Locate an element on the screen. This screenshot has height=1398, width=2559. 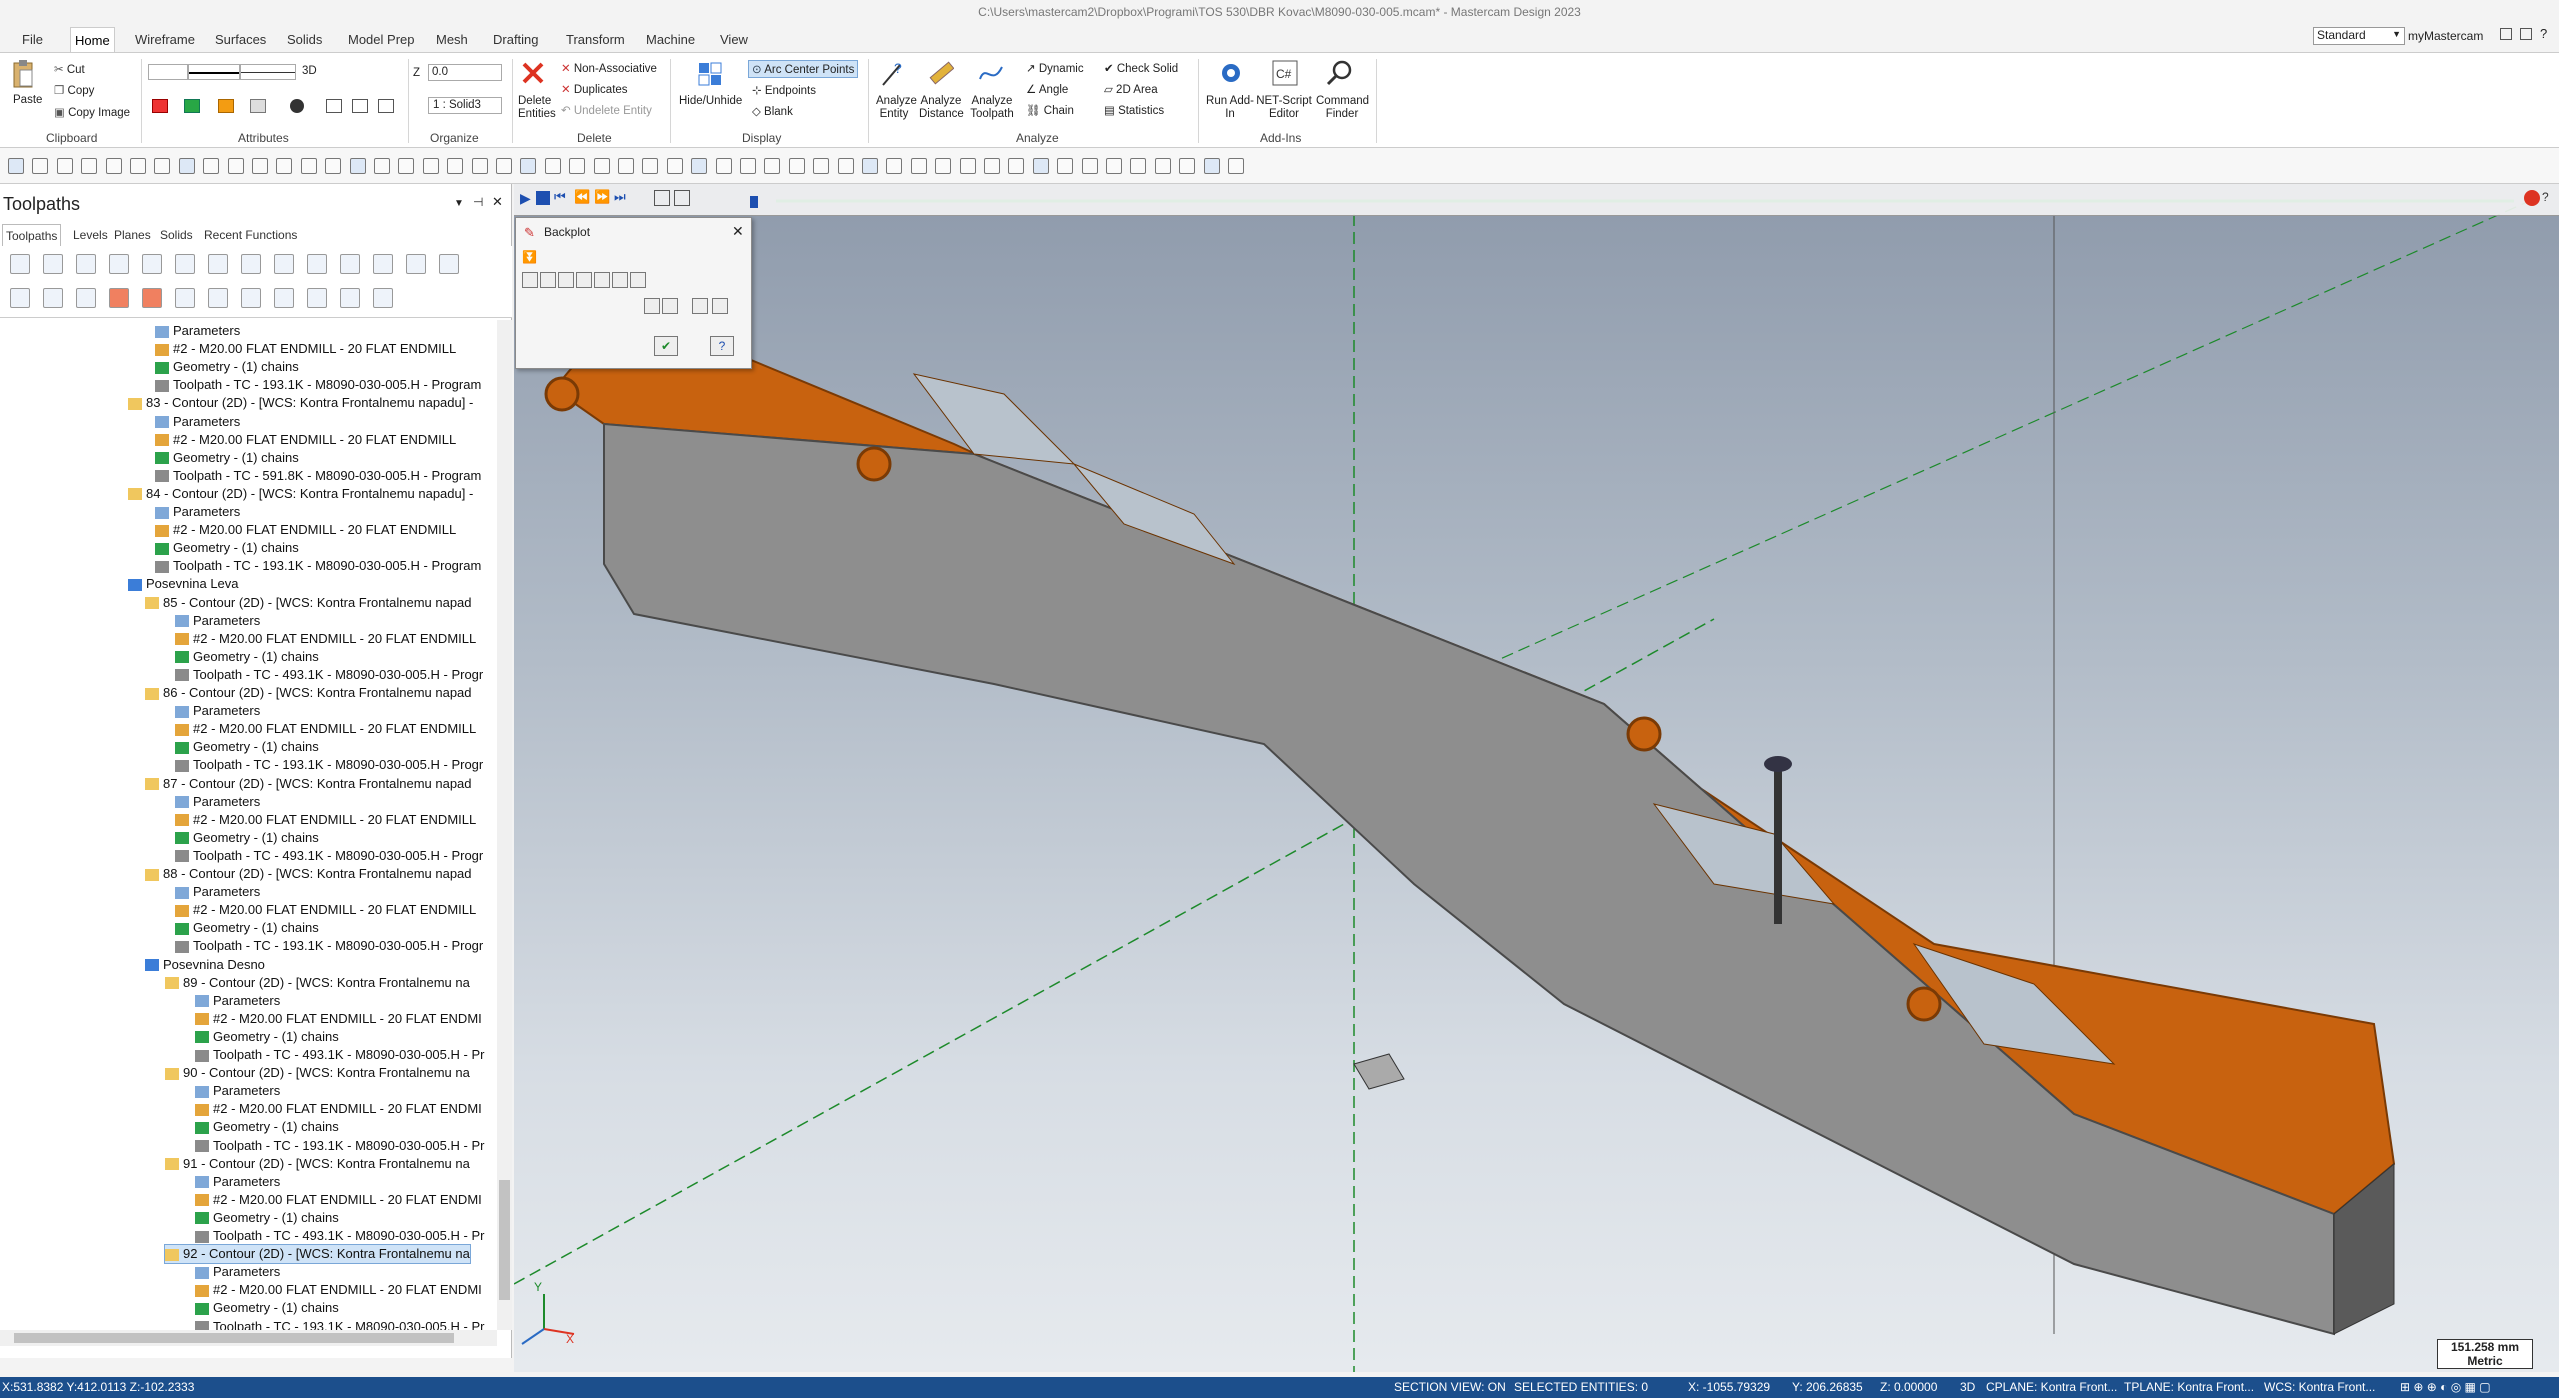
help-icon: ? is located at coordinates (2543, 33).